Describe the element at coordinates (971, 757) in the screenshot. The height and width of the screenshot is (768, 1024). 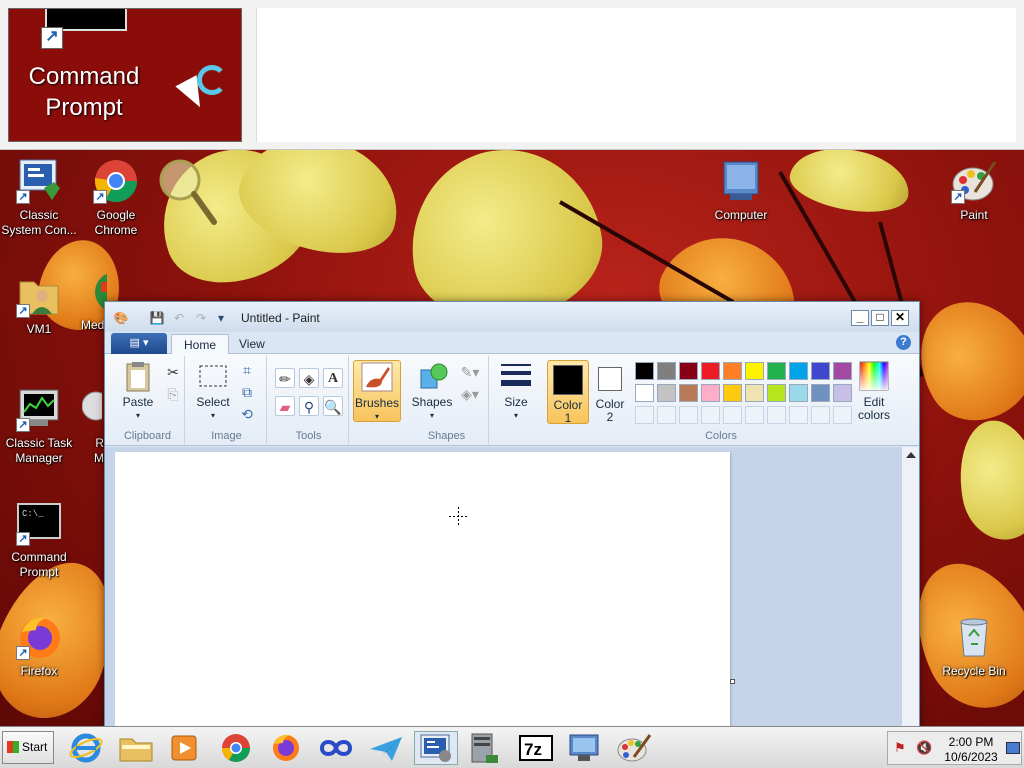
I see `clock-date: 10/6/2023` at that location.